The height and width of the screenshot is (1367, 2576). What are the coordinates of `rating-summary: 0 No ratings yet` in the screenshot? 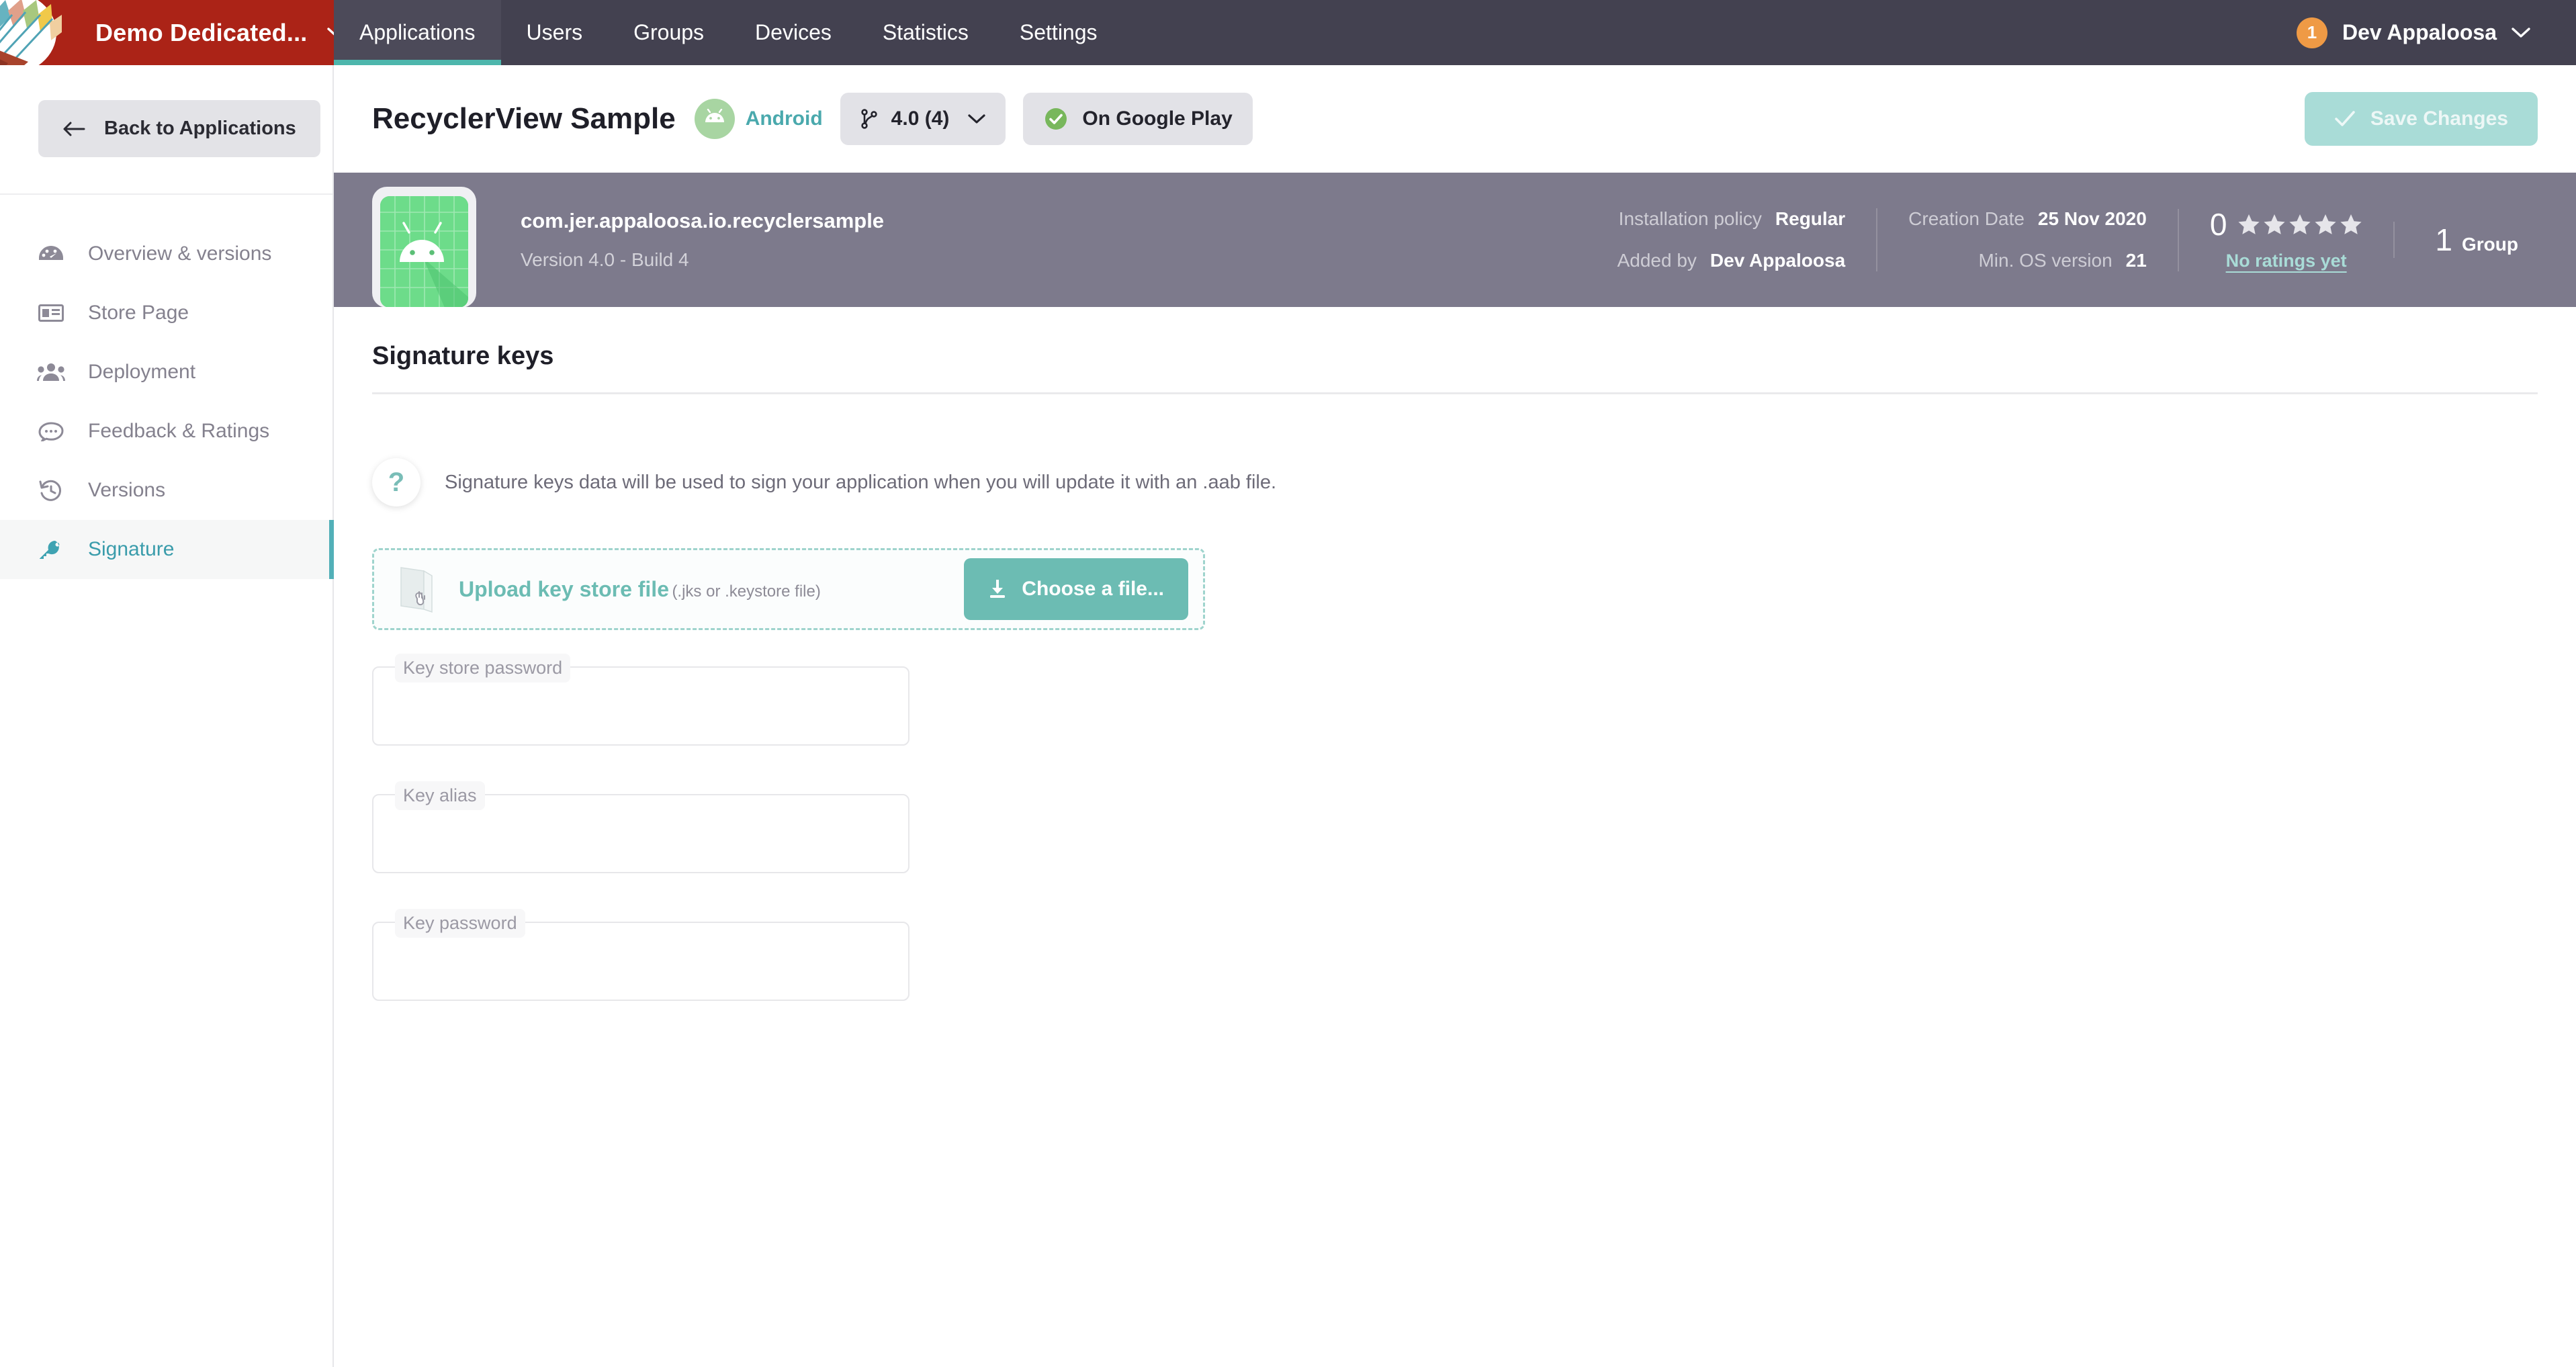 It's located at (2286, 239).